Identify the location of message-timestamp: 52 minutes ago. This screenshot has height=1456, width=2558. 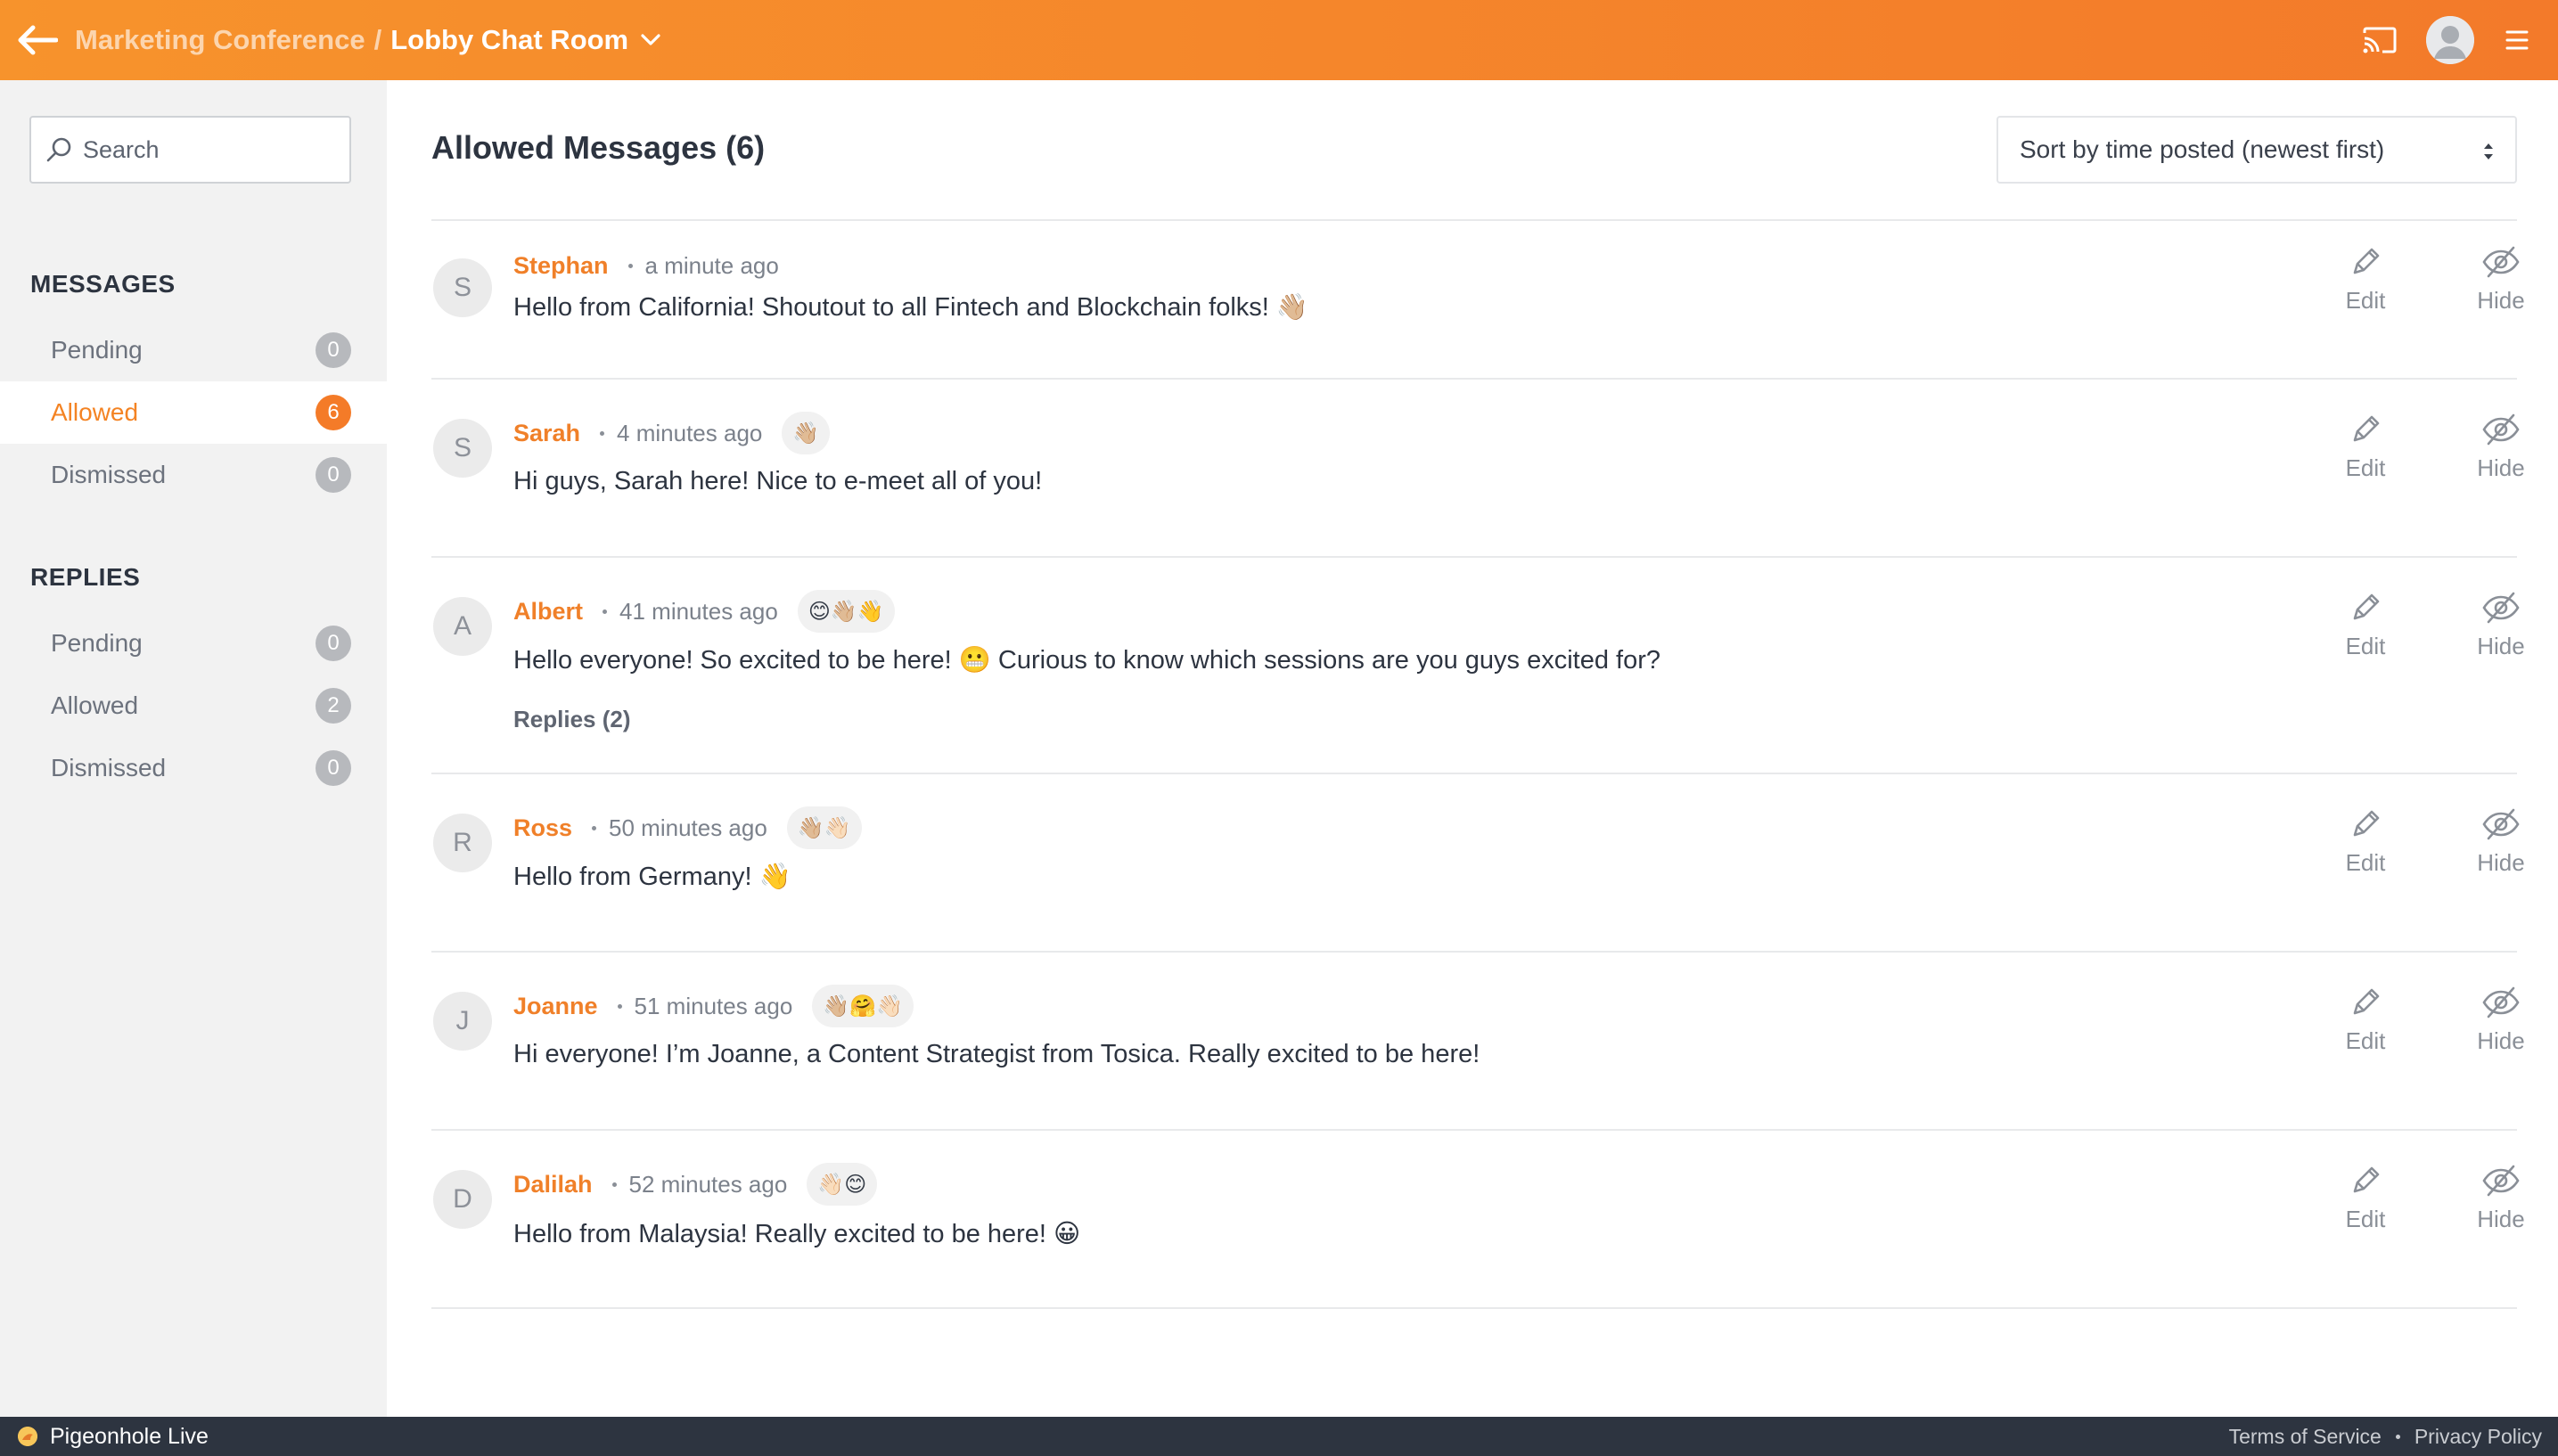
(708, 1184).